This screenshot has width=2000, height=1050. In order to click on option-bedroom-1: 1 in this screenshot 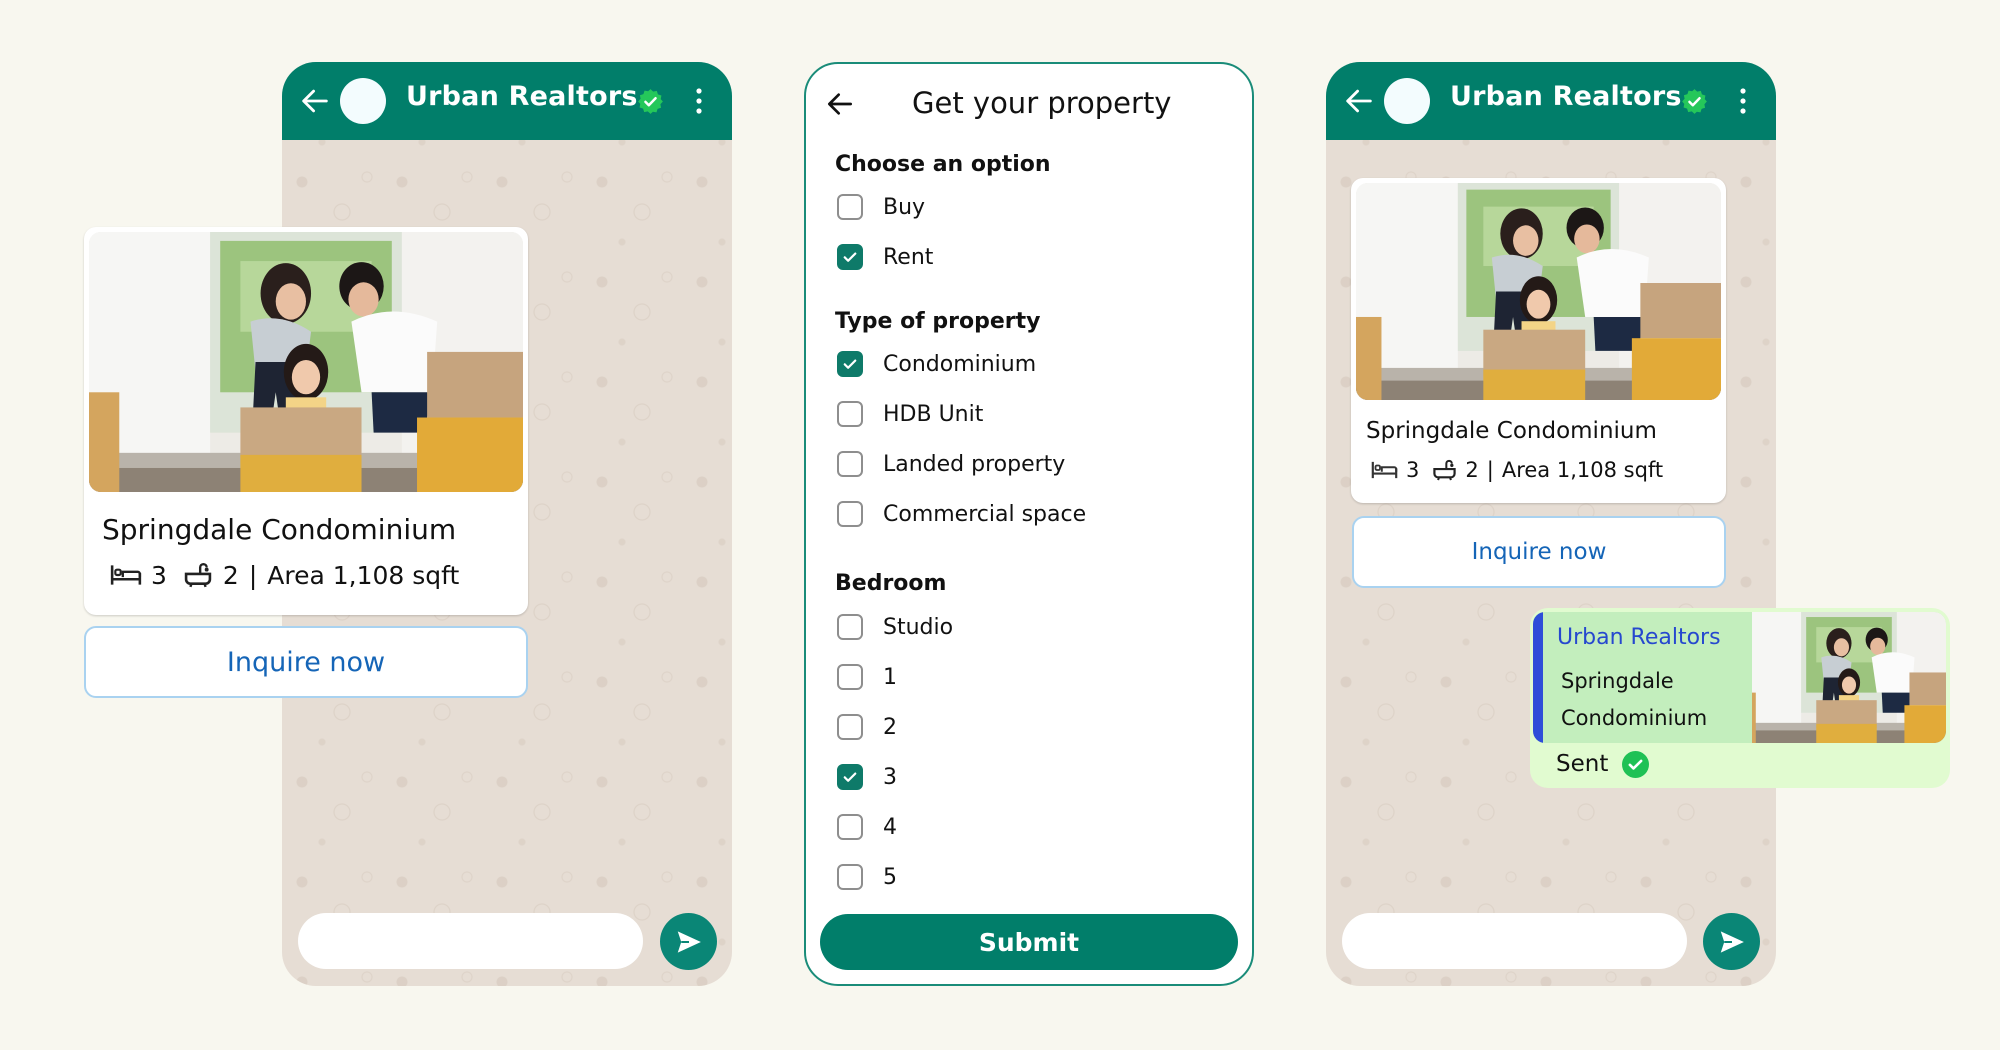, I will do `click(867, 677)`.